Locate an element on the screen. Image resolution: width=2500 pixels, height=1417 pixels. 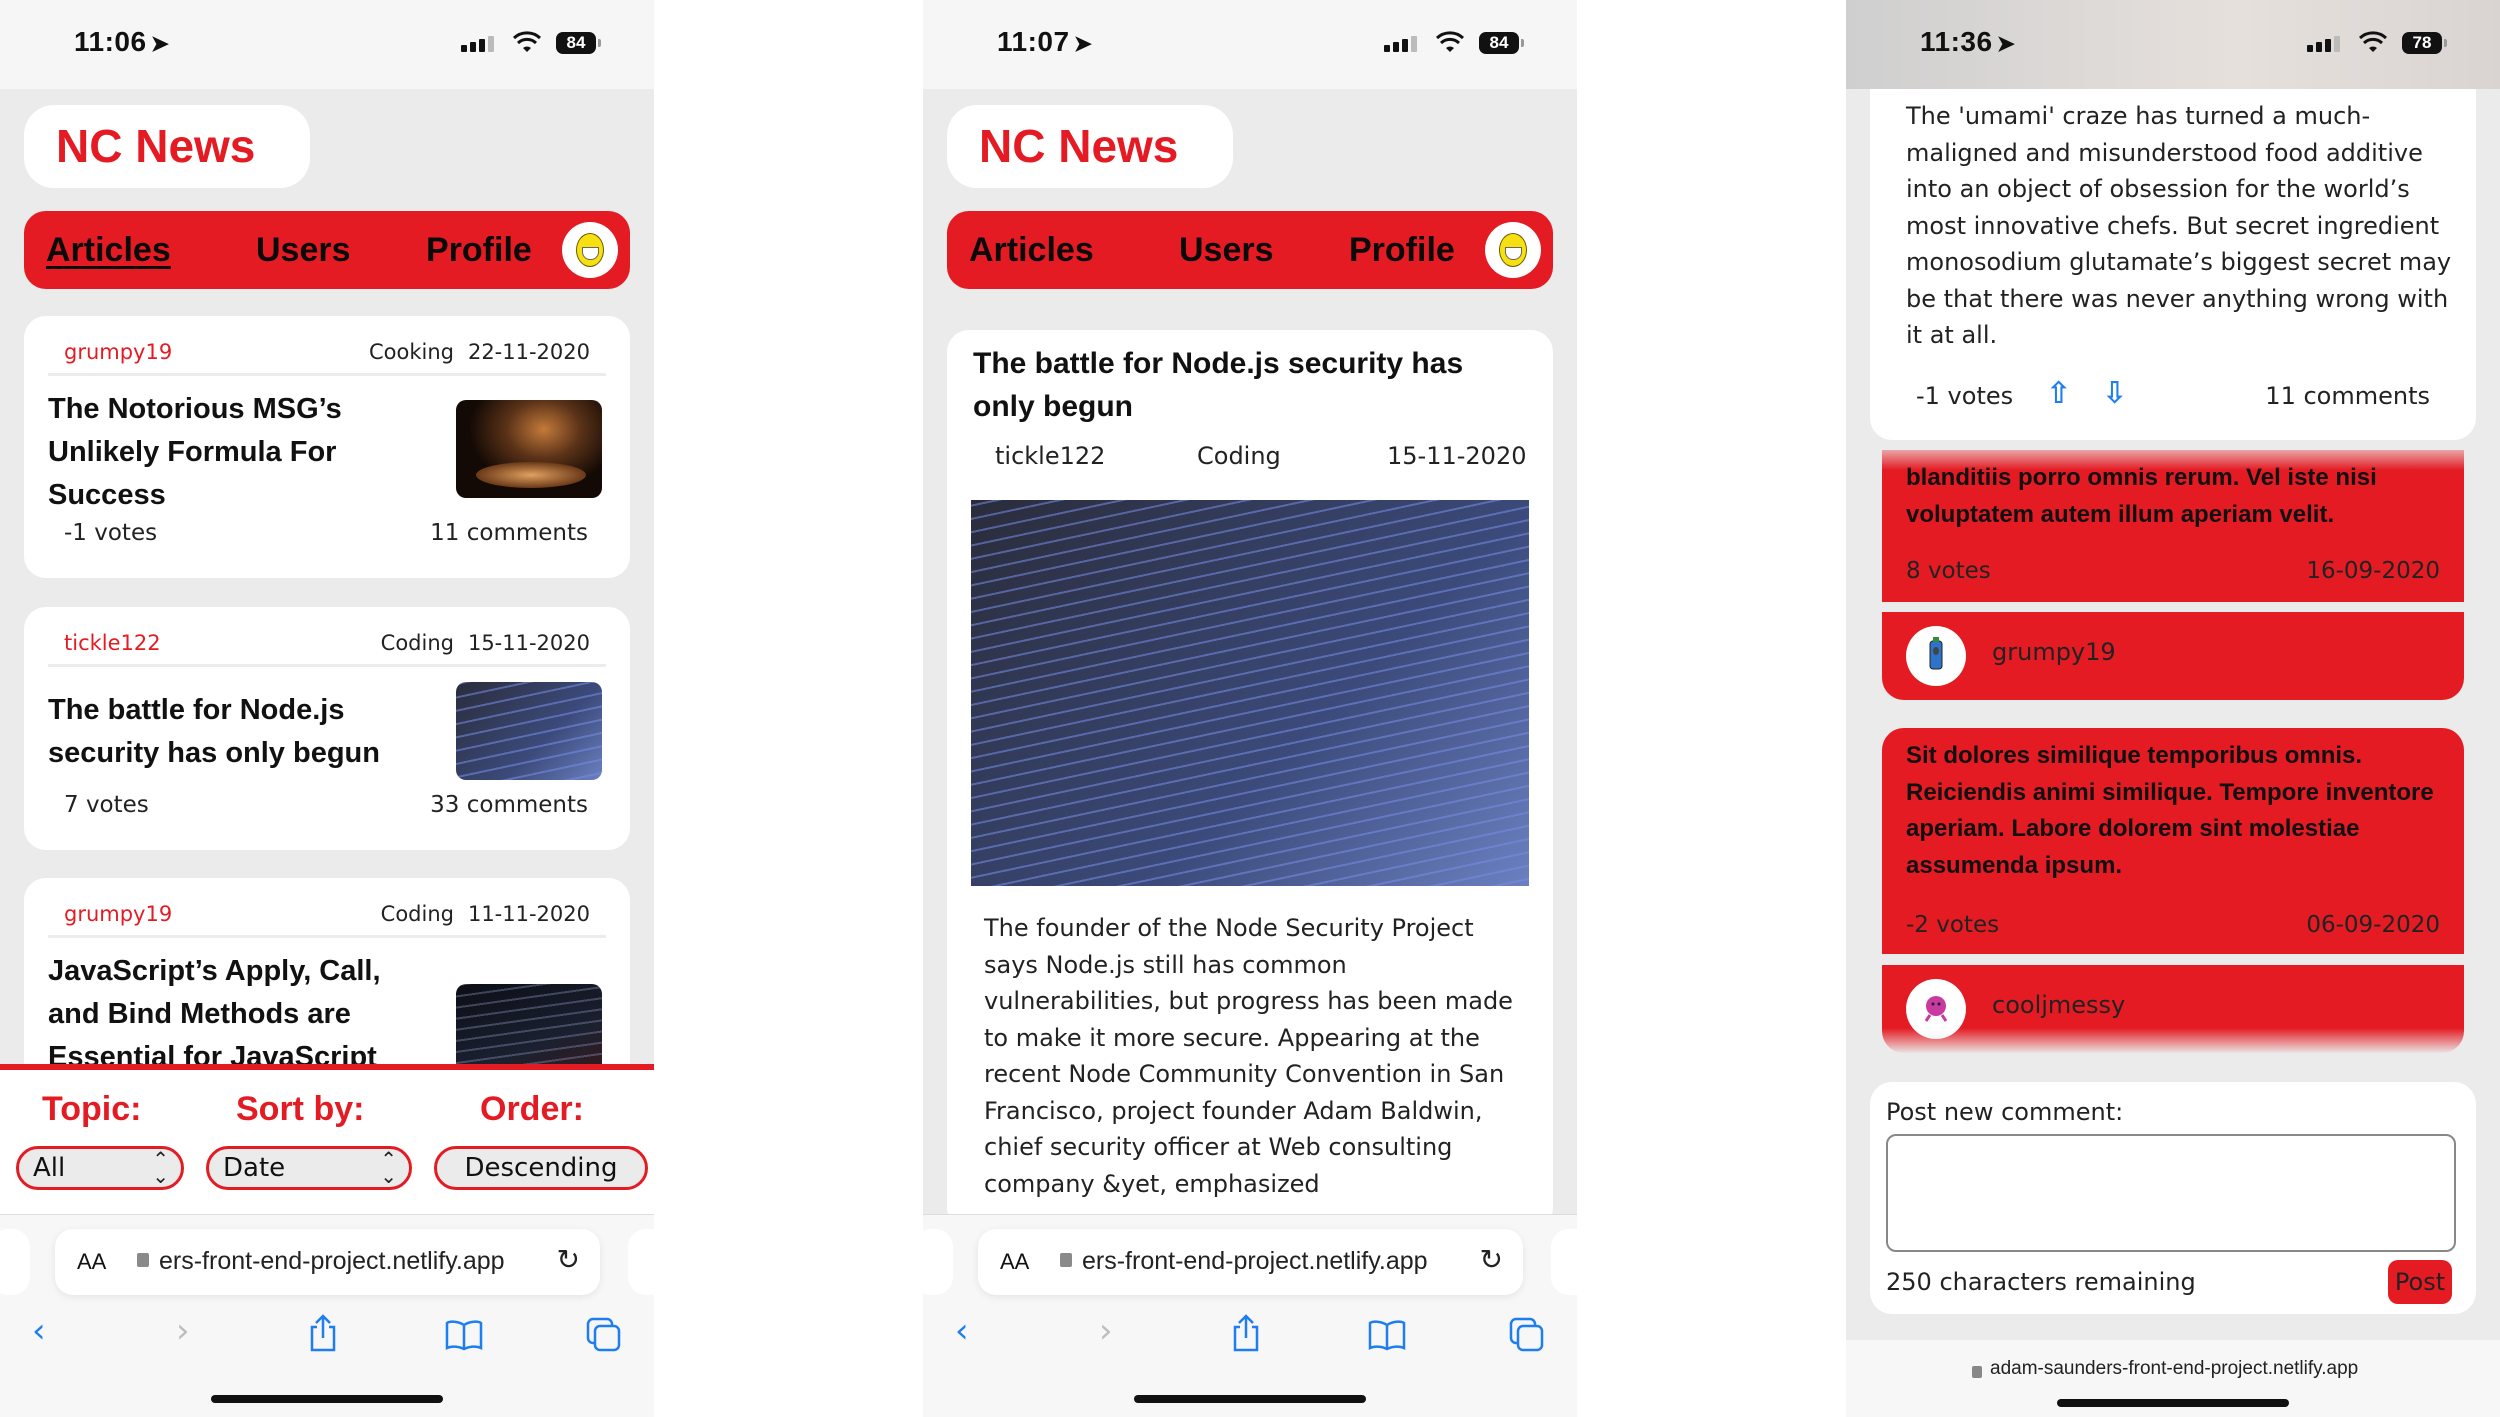
new-comment-label: Post new comment: is located at coordinates (2005, 1112).